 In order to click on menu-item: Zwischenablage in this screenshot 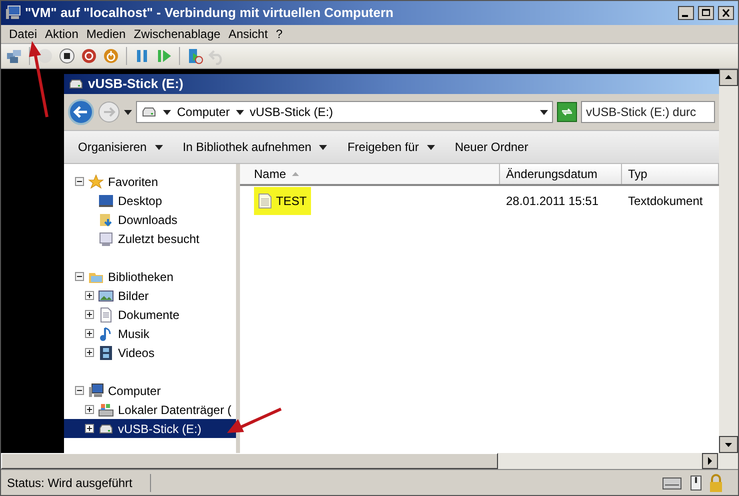, I will do `click(177, 34)`.